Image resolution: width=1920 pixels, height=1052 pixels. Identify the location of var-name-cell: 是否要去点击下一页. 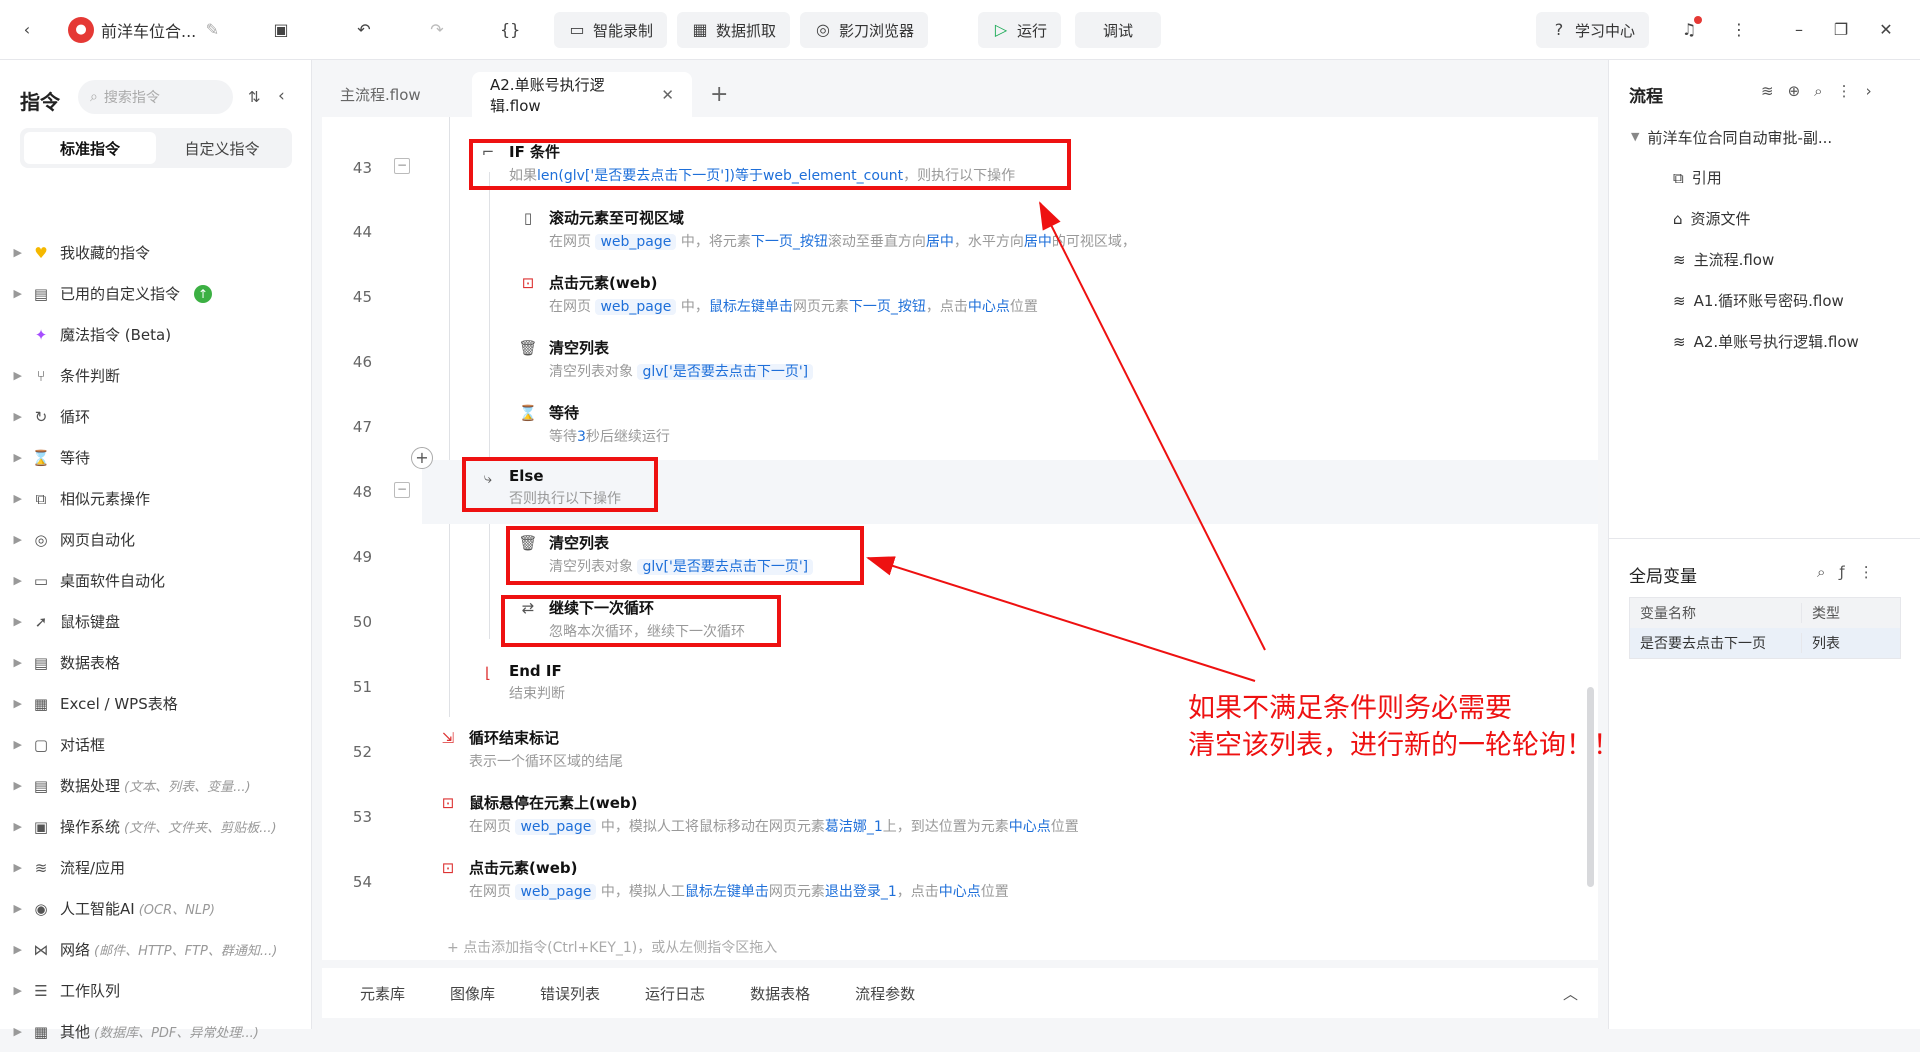
(1716, 643).